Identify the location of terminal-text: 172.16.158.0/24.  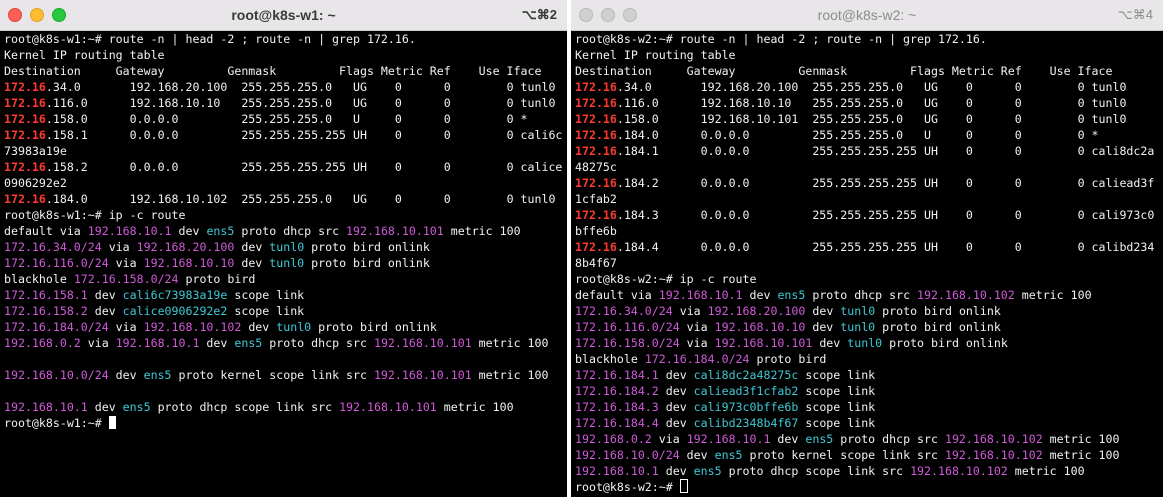
(627, 343).